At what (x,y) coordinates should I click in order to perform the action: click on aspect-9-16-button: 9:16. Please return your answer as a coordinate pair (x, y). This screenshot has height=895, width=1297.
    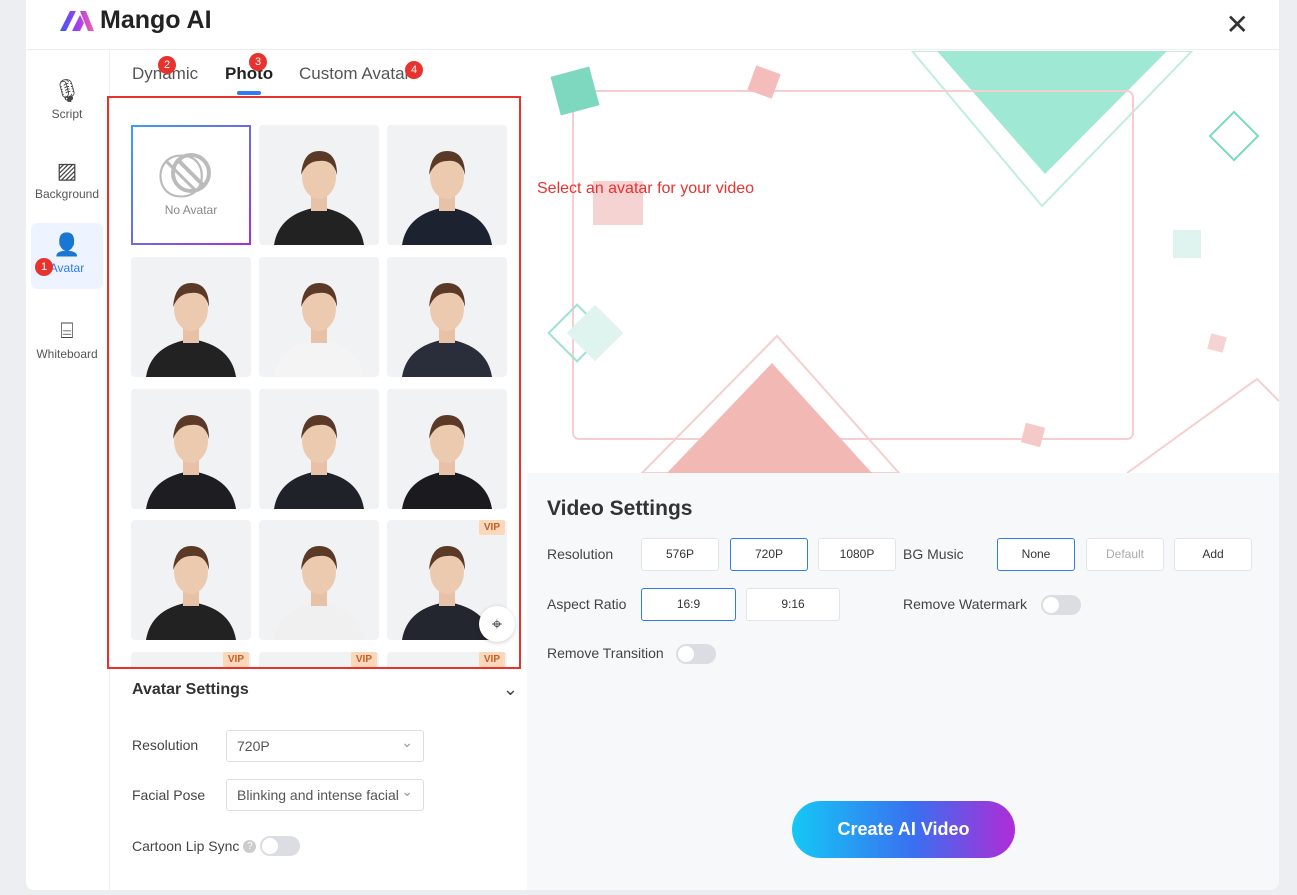
    Looking at the image, I should click on (793, 604).